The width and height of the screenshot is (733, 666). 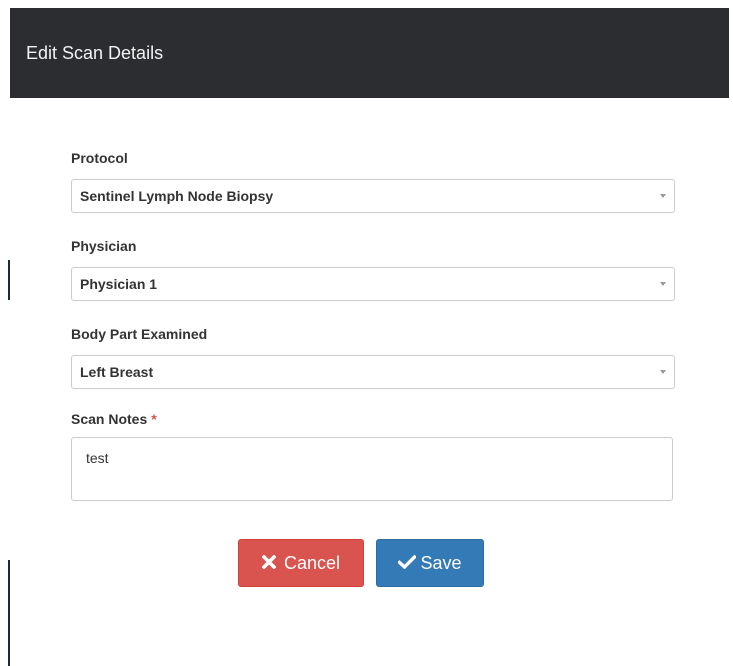 What do you see at coordinates (104, 246) in the screenshot?
I see `physician-label: Physician` at bounding box center [104, 246].